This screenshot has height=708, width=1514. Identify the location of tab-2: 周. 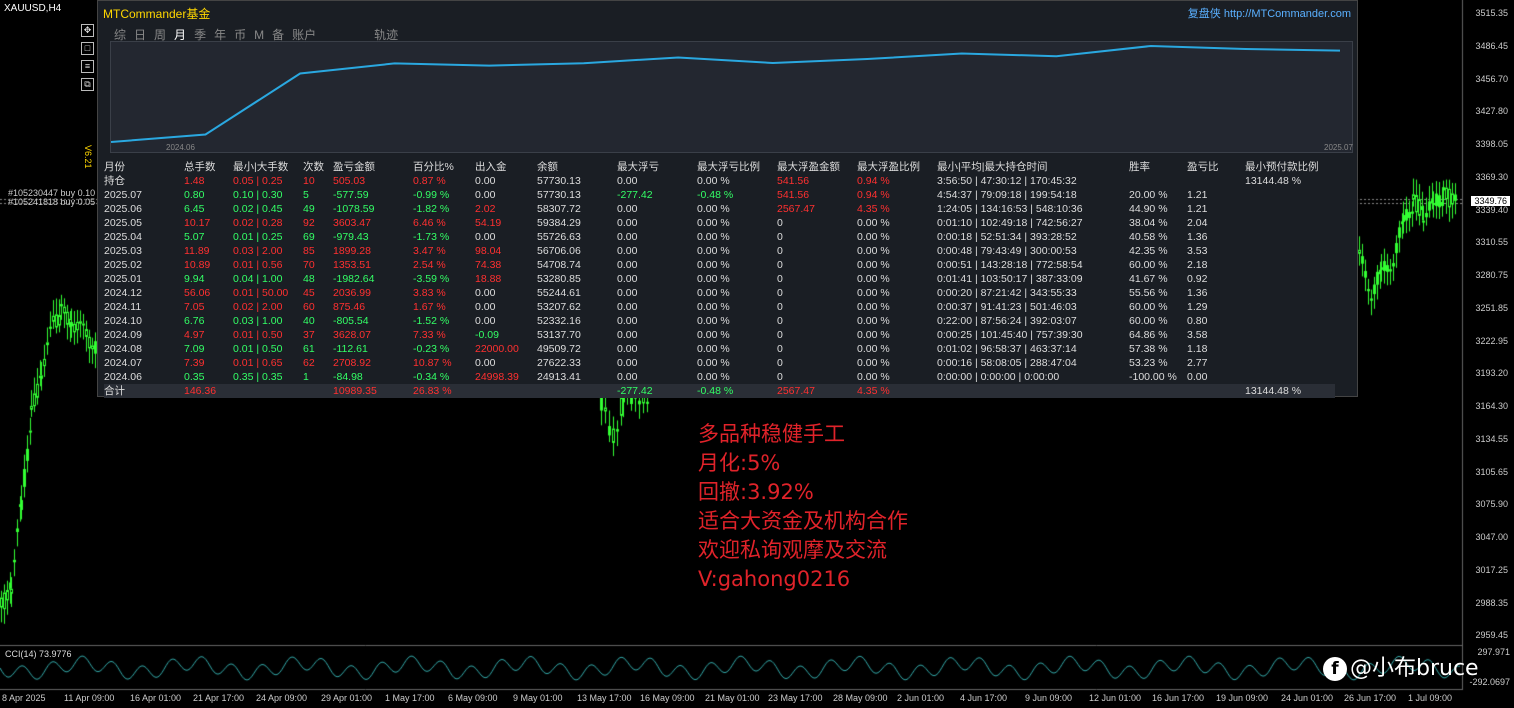
(160, 35).